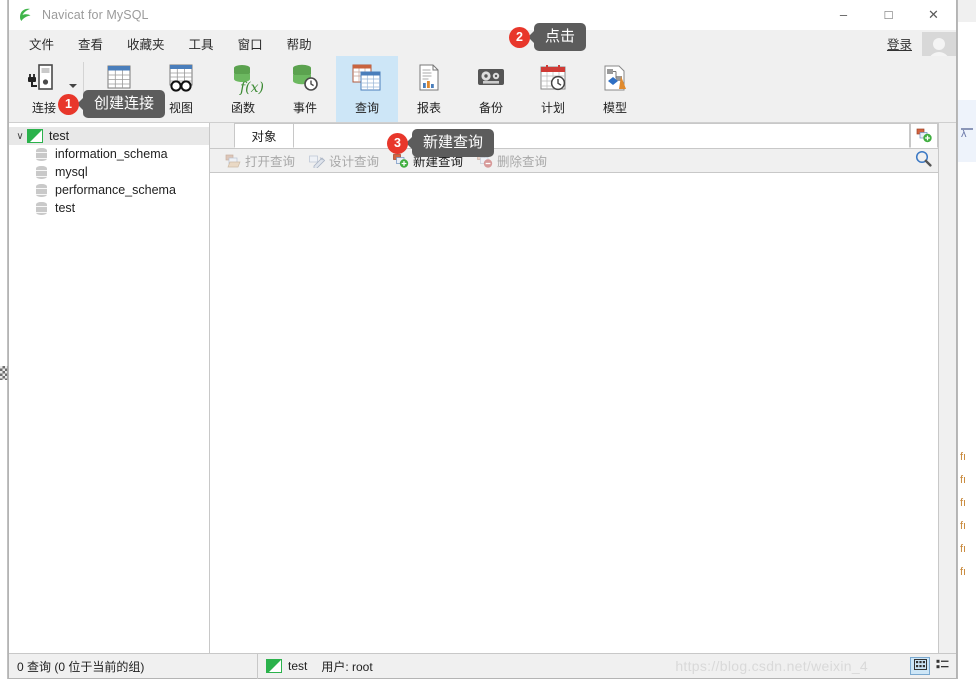 The height and width of the screenshot is (679, 976). Describe the element at coordinates (68, 104) in the screenshot. I see `callout-badge: 1` at that location.